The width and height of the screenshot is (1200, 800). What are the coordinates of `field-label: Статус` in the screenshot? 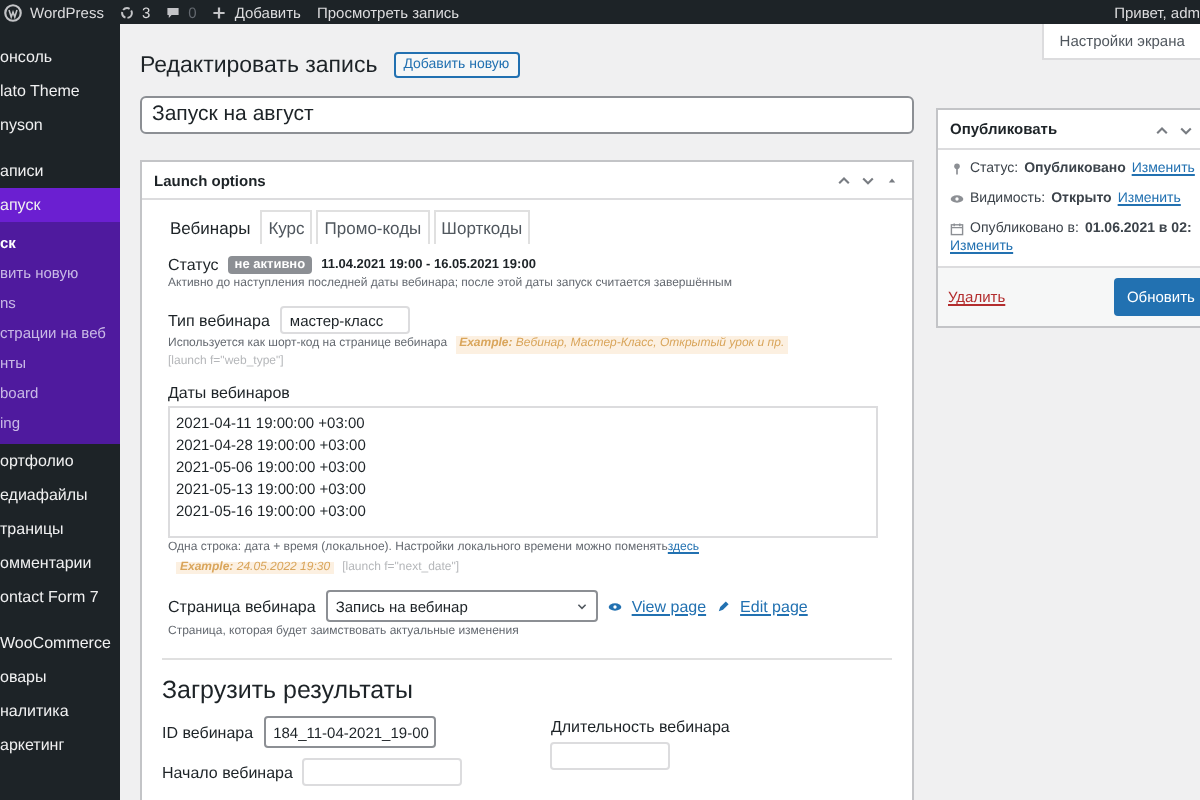 It's located at (193, 265).